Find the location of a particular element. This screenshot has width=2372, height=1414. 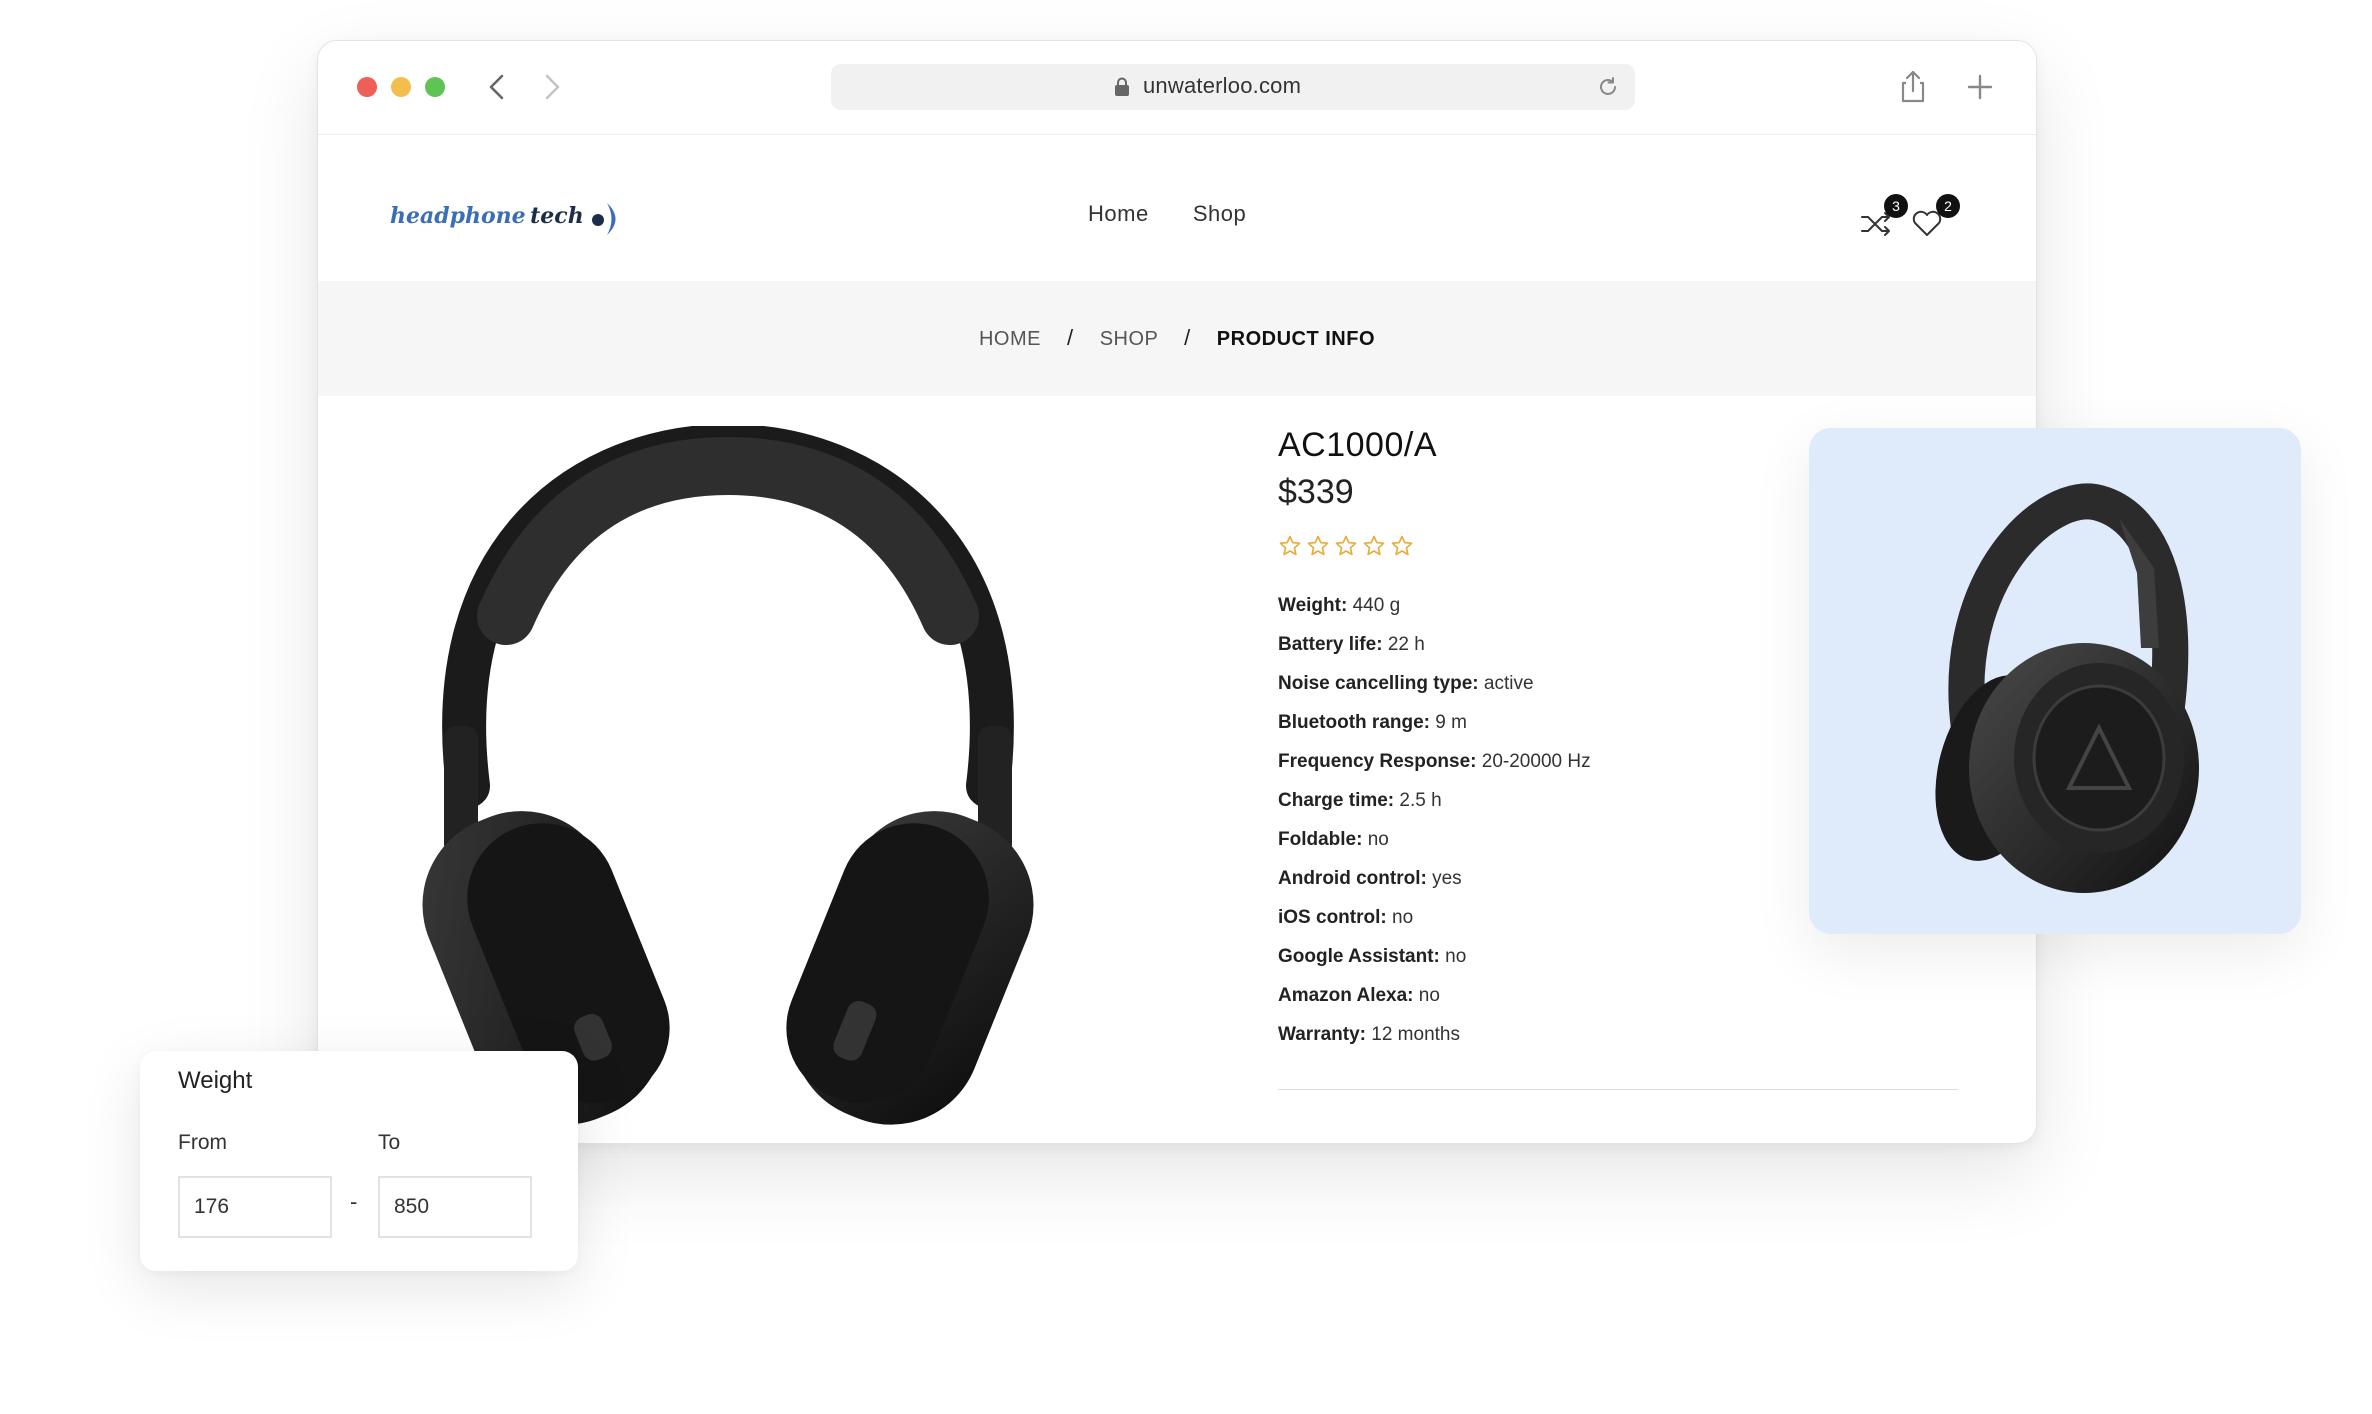

headphones-side-image is located at coordinates (2067, 688).